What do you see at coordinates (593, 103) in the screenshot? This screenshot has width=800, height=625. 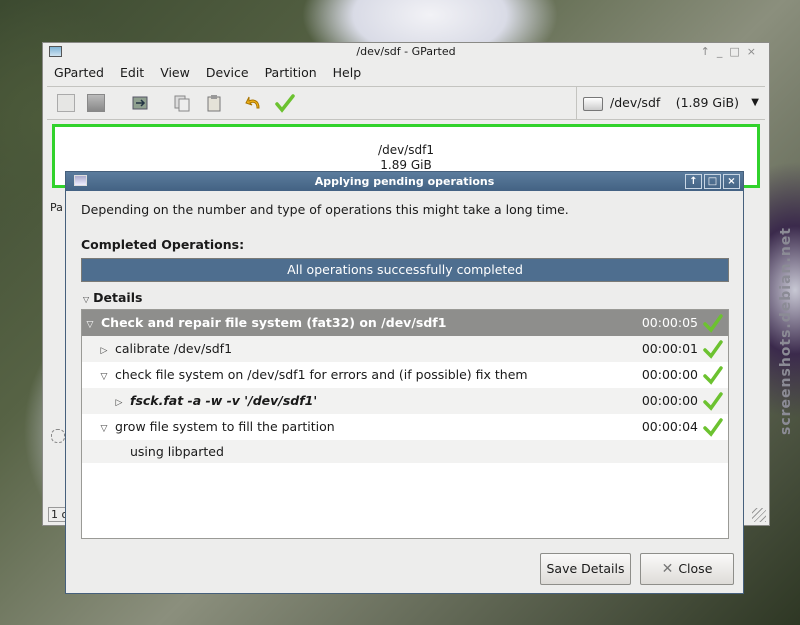 I see `harddisk-icon` at bounding box center [593, 103].